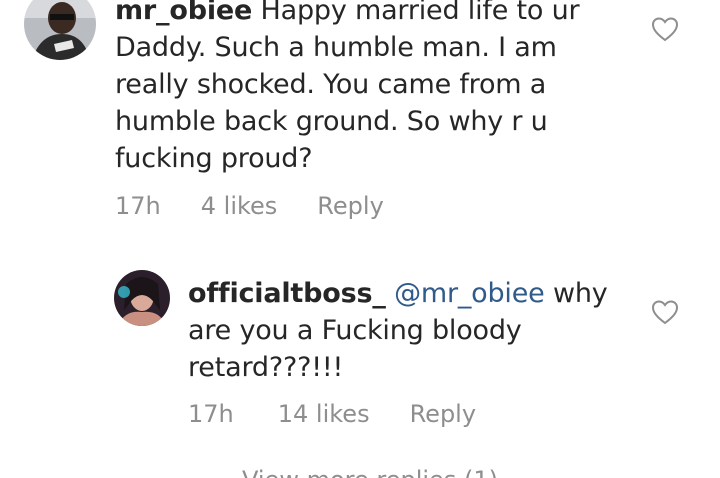  I want to click on comment-likes: 14 likes, so click(324, 414).